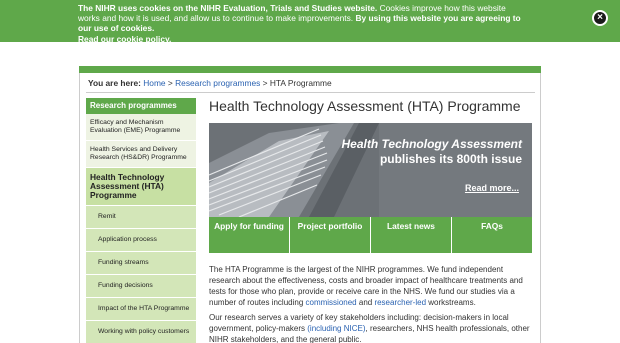 This screenshot has width=620, height=343. Describe the element at coordinates (410, 235) in the screenshot. I see `latest-news-button: Latest news` at that location.